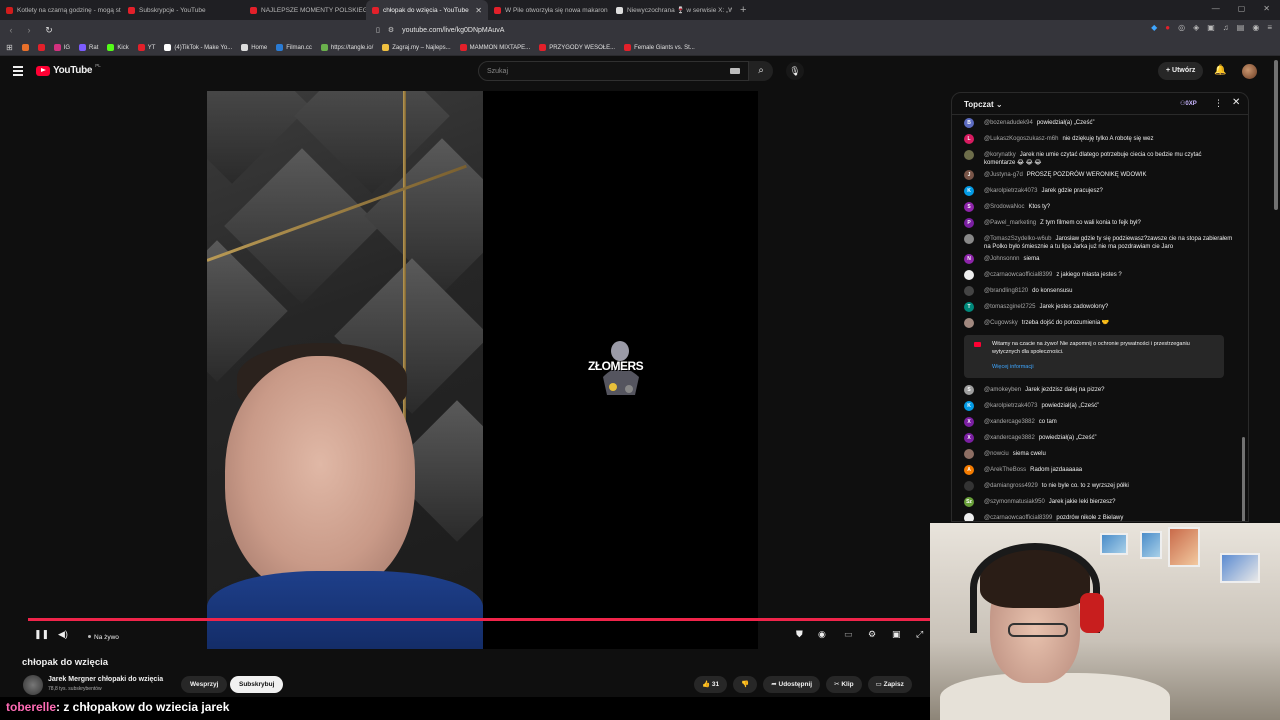  I want to click on like-button: 👍 31, so click(711, 684).